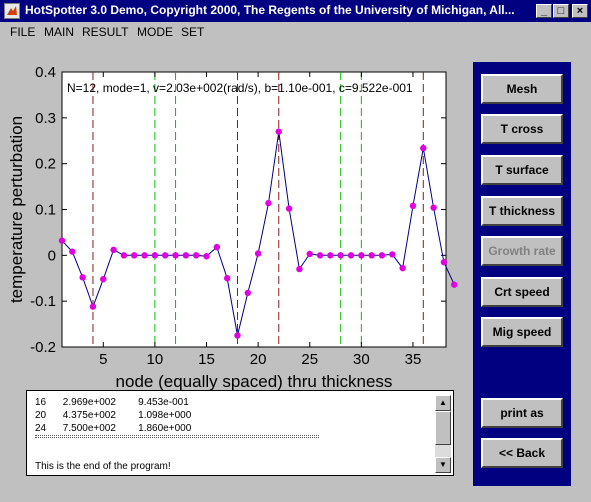  I want to click on y-tick-label: 0.2, so click(45, 164).